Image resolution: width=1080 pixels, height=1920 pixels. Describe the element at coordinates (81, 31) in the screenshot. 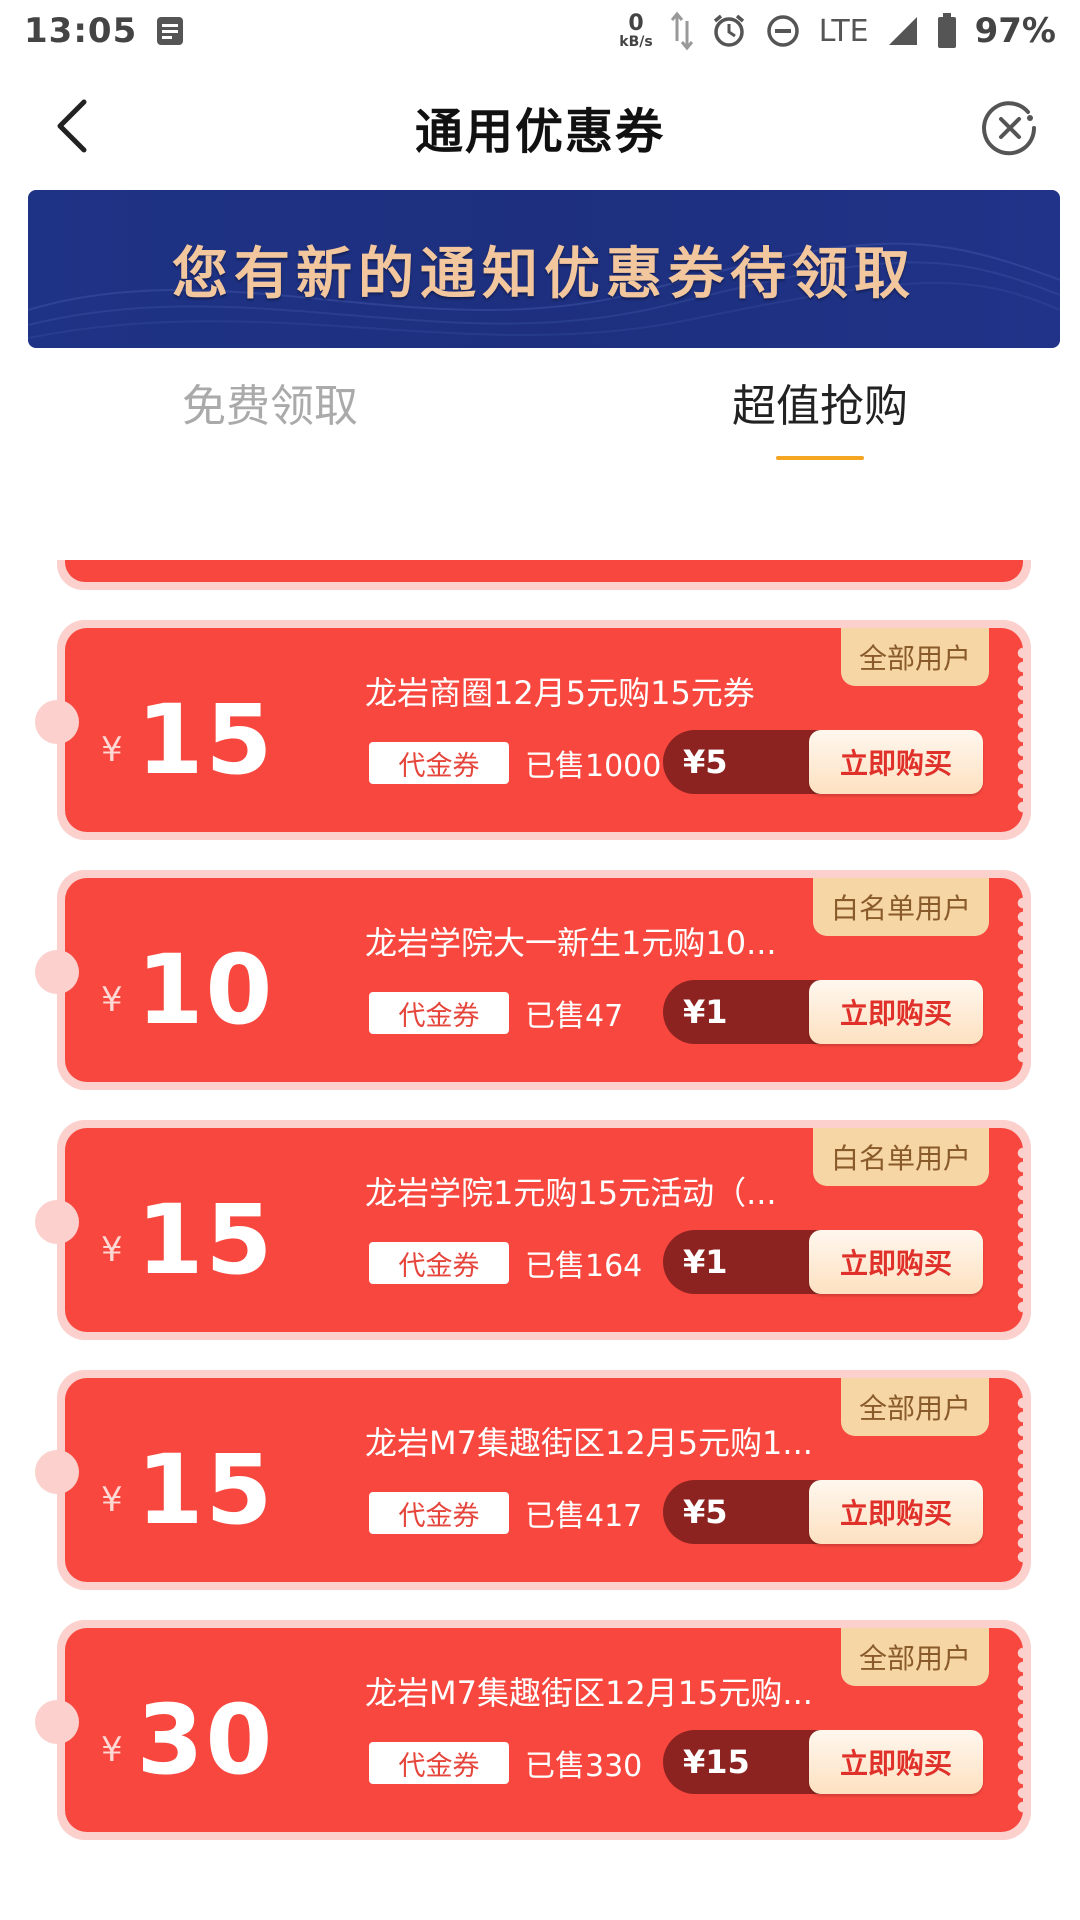

I see `status-time: 13:05` at that location.